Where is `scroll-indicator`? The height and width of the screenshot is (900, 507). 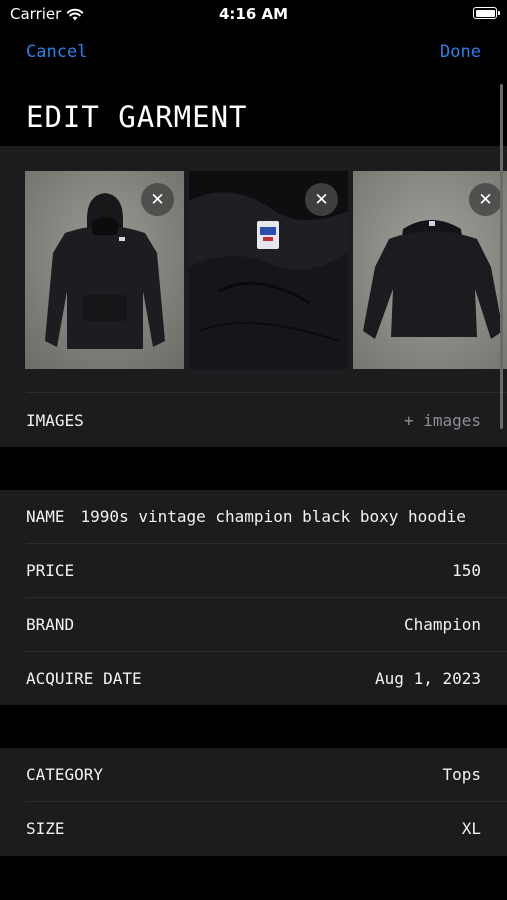 scroll-indicator is located at coordinates (501, 256).